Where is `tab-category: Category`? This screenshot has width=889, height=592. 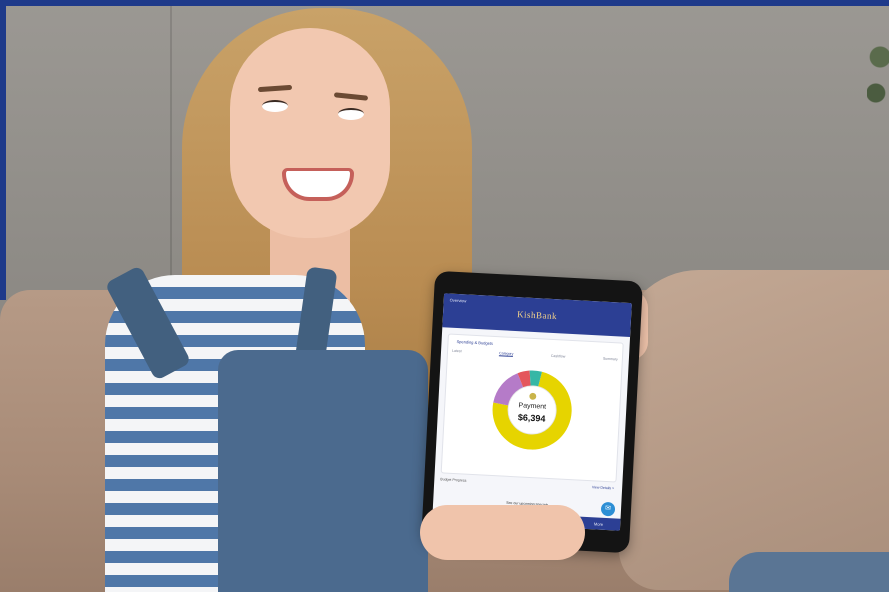 tab-category: Category is located at coordinates (506, 354).